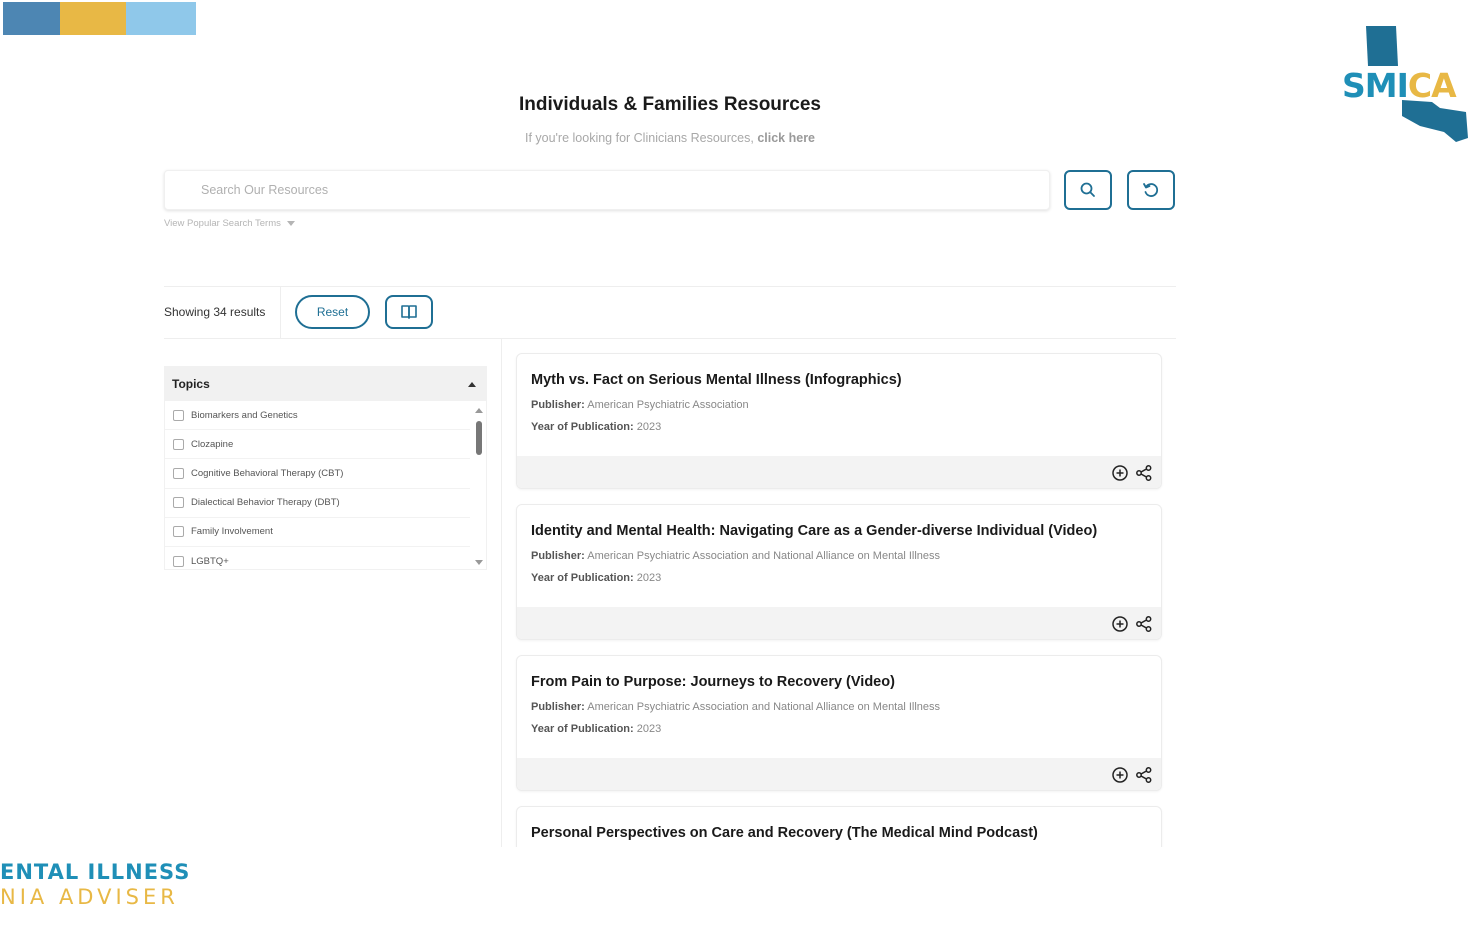  What do you see at coordinates (670, 104) in the screenshot?
I see `page-title: Individuals & Families Resources` at bounding box center [670, 104].